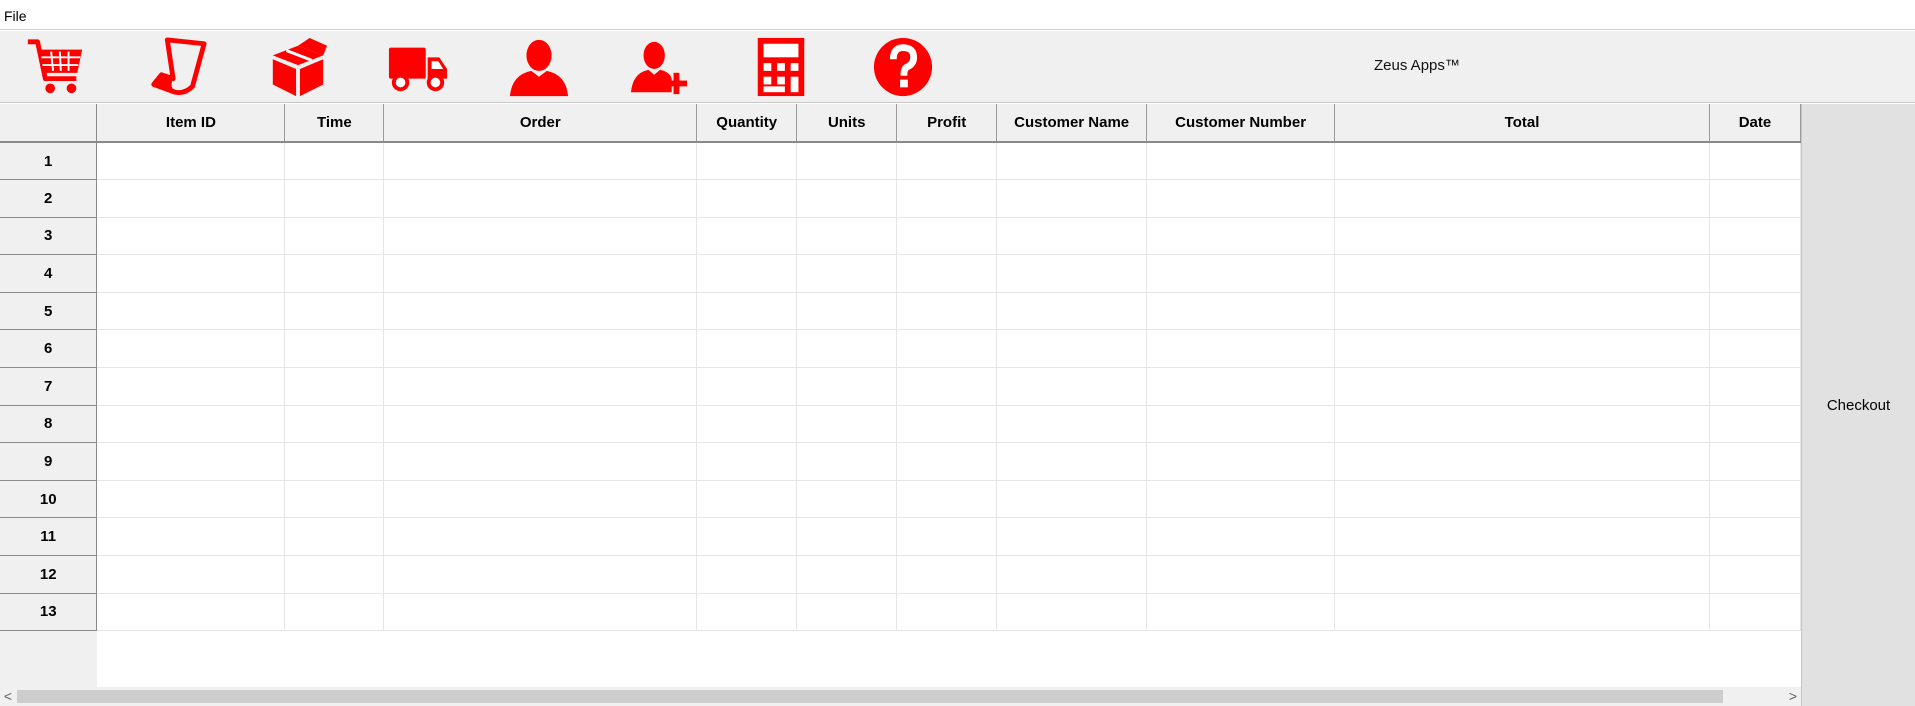 Image resolution: width=1915 pixels, height=706 pixels. What do you see at coordinates (781, 67) in the screenshot?
I see `calculator-button` at bounding box center [781, 67].